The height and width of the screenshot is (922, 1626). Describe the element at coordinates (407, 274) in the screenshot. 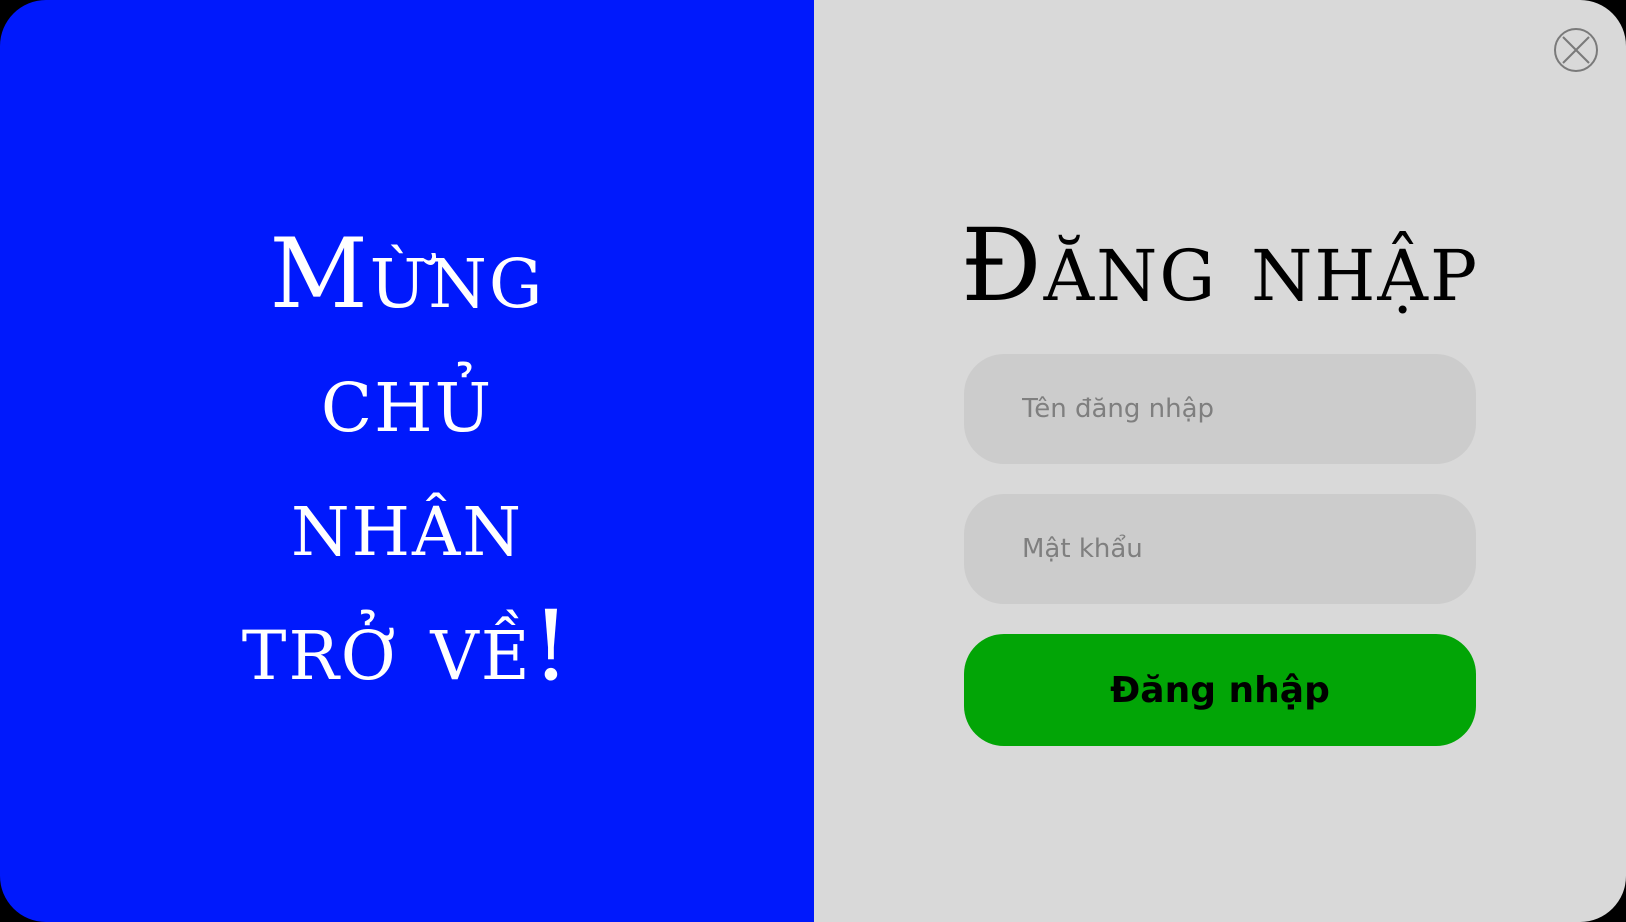

I see `welcome-line: Mừng` at that location.